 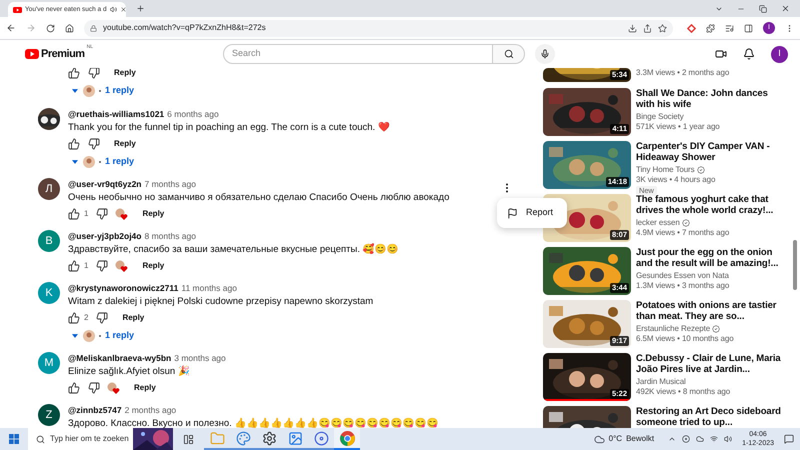 I want to click on record-icon, so click(x=686, y=439).